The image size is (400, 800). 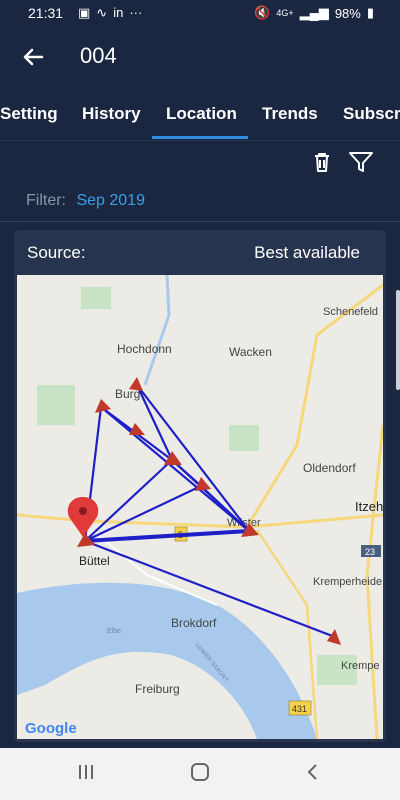 What do you see at coordinates (285, 13) in the screenshot?
I see `network-label: 4G+` at bounding box center [285, 13].